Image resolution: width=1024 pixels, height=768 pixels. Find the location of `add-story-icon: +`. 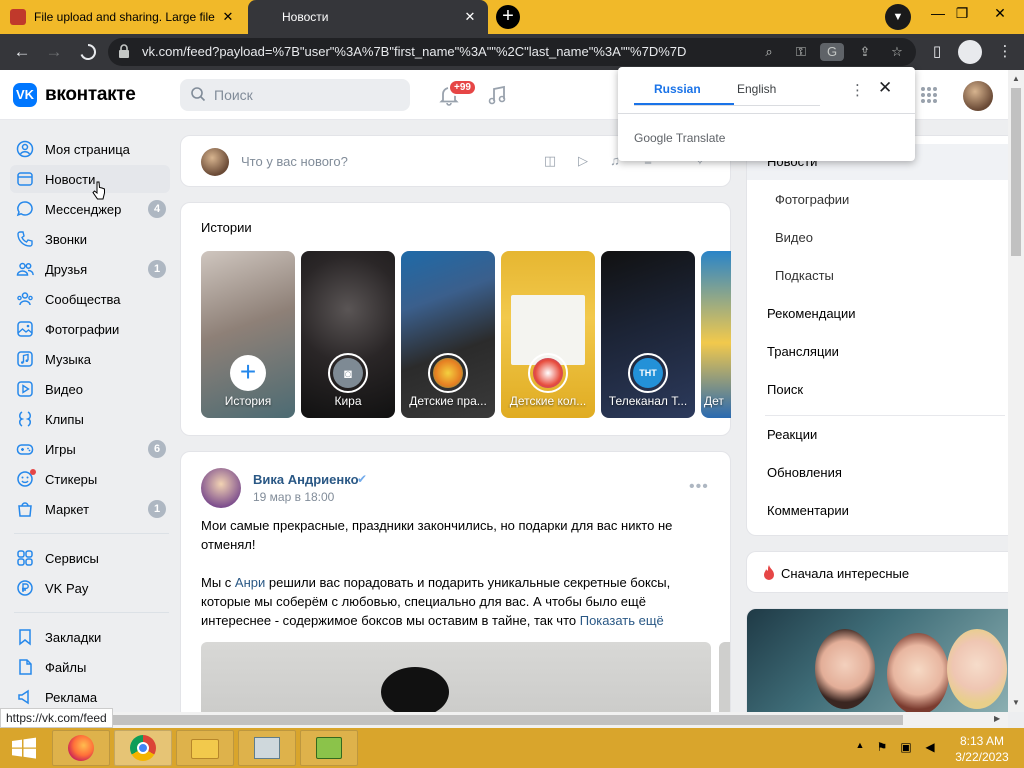

add-story-icon: + is located at coordinates (248, 373).